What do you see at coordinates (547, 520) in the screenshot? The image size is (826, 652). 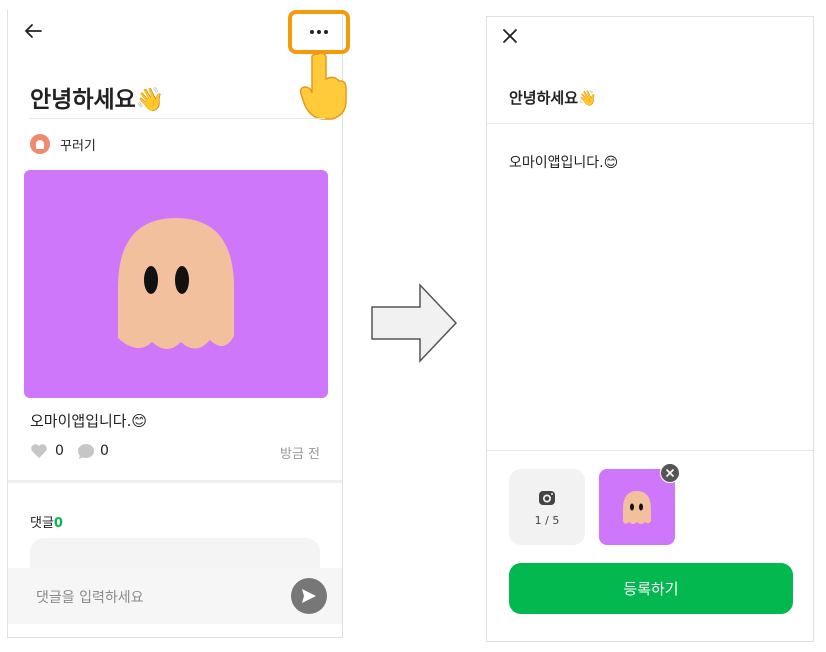 I see `photo-counter: 1 / 5` at bounding box center [547, 520].